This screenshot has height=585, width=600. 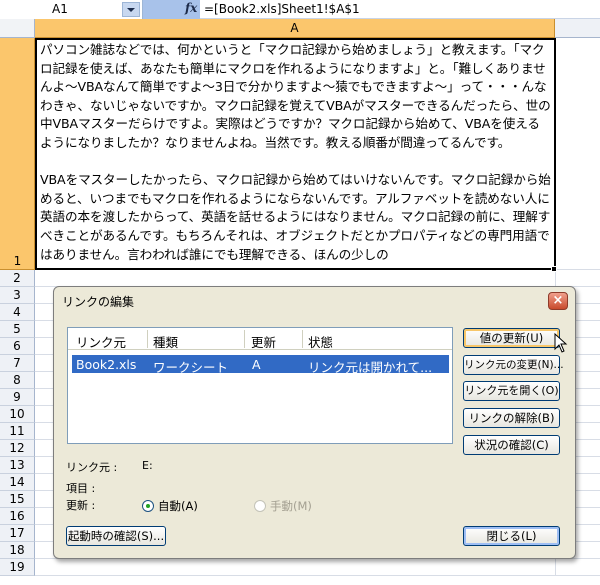 What do you see at coordinates (147, 465) in the screenshot?
I see `source-value: E:` at bounding box center [147, 465].